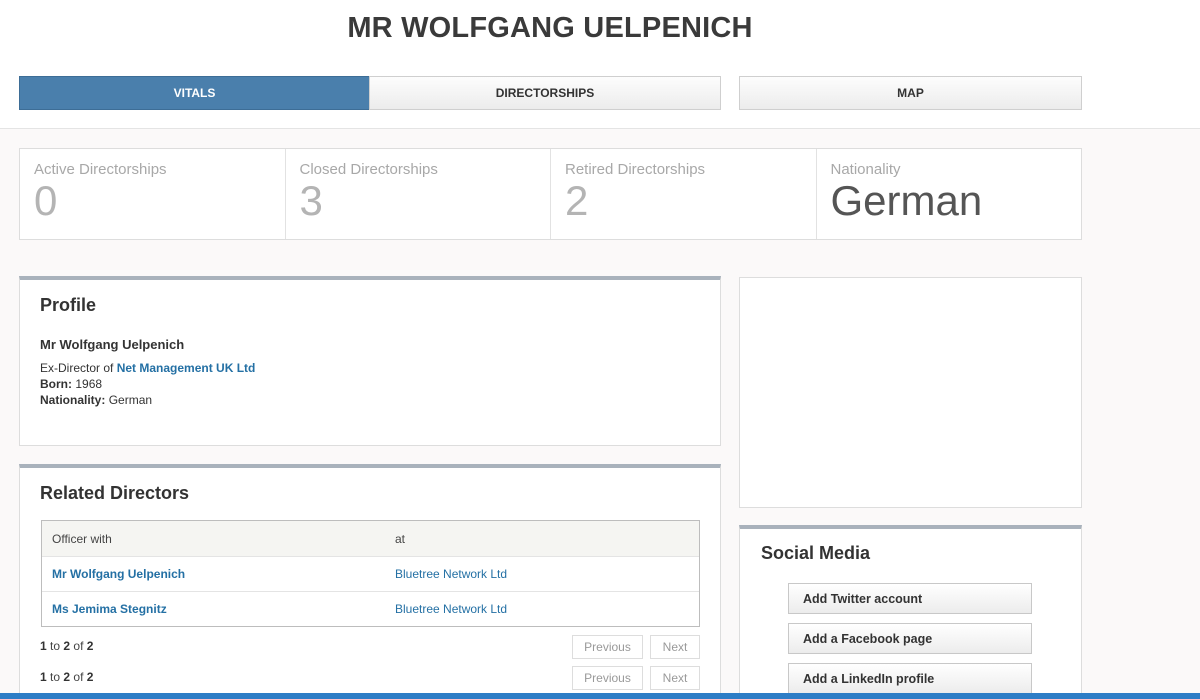 Image resolution: width=1200 pixels, height=699 pixels. Describe the element at coordinates (906, 200) in the screenshot. I see `stat-value: German` at that location.